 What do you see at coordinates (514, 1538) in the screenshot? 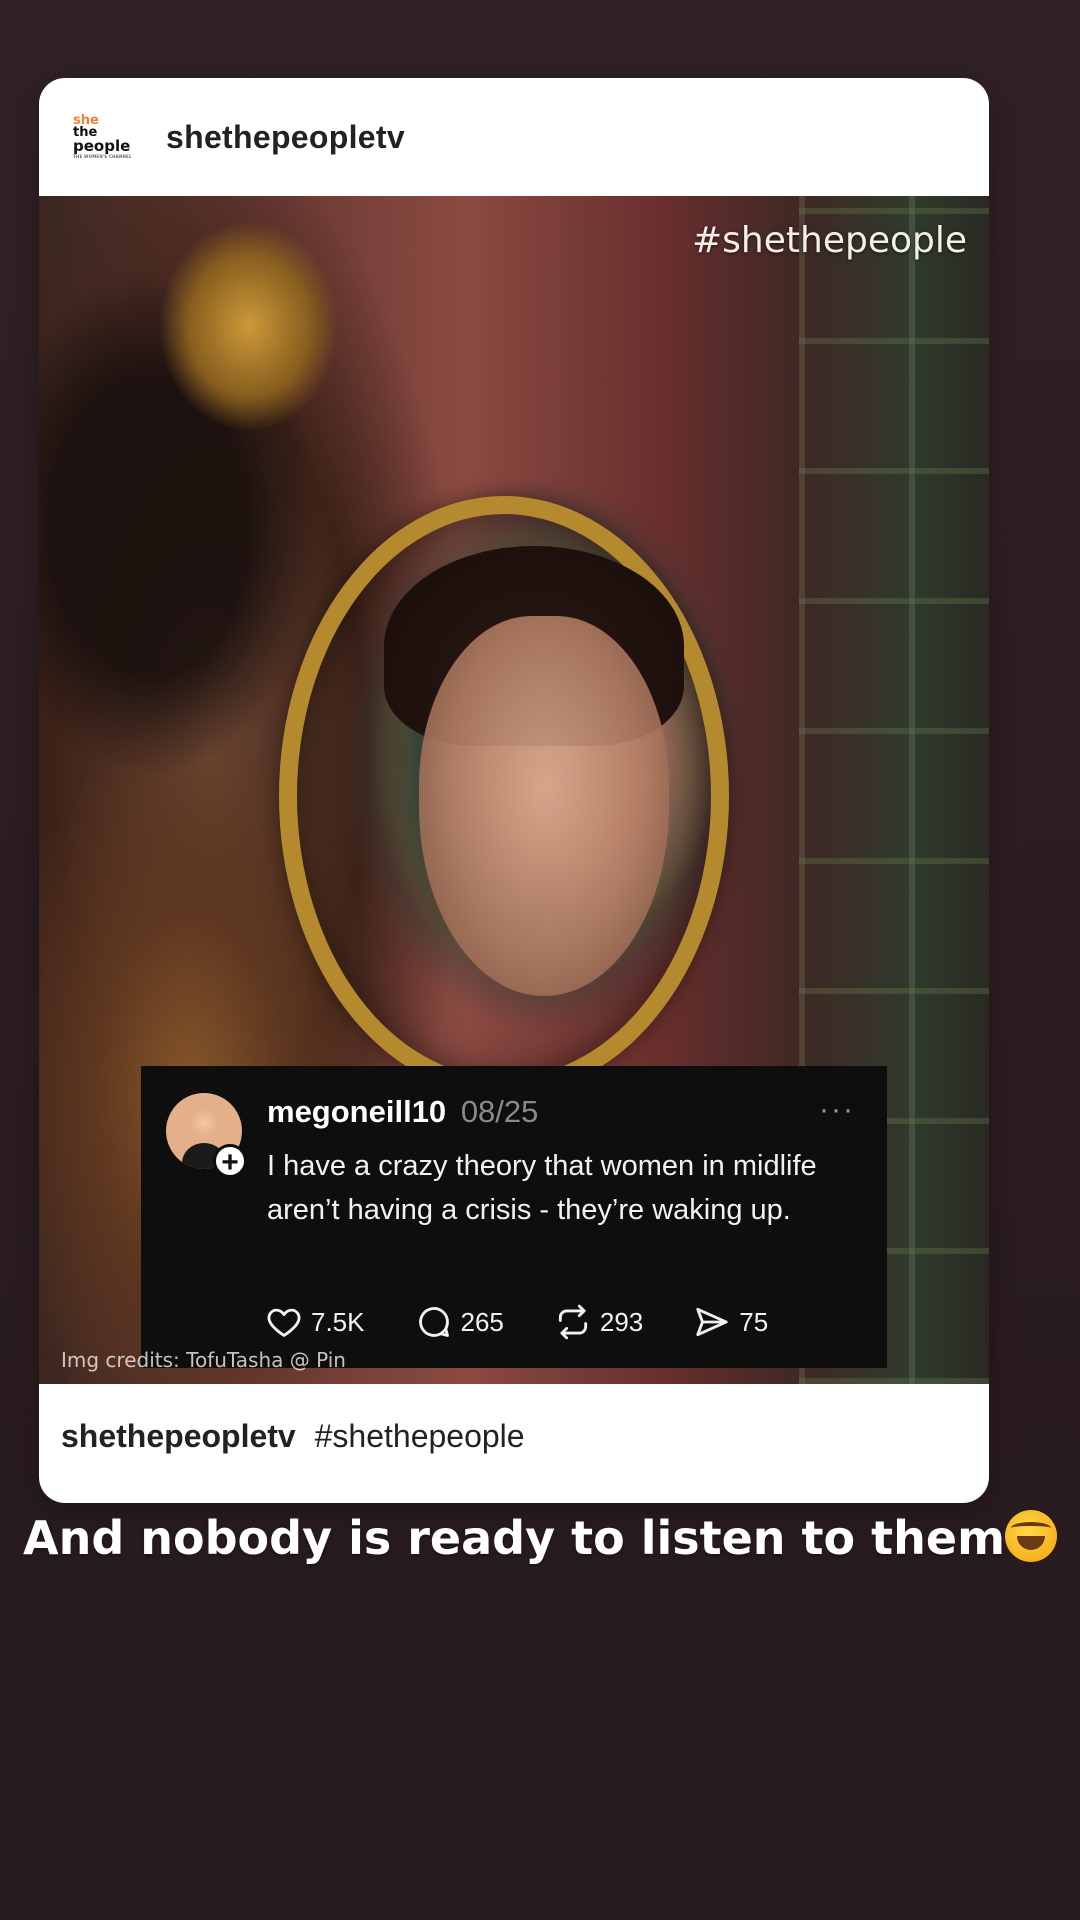
I see `story-caption-text: And nobody is ready to listen to them` at bounding box center [514, 1538].